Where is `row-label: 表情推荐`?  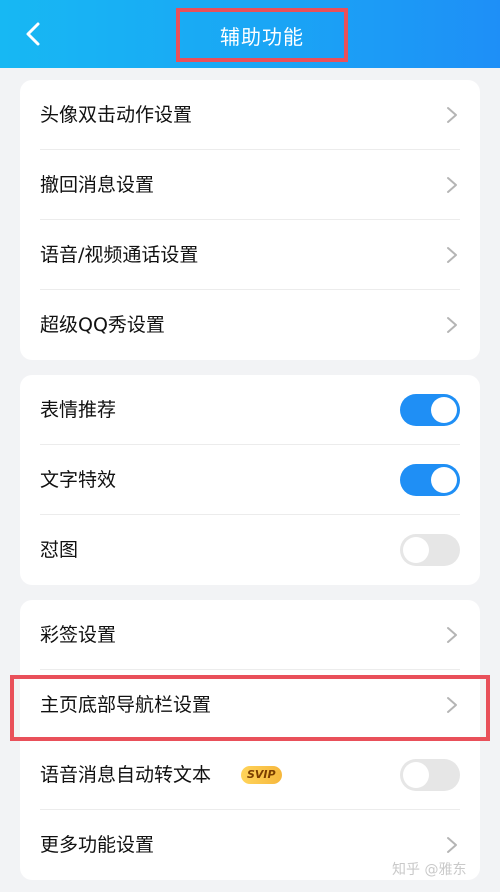
row-label: 表情推荐 is located at coordinates (78, 410).